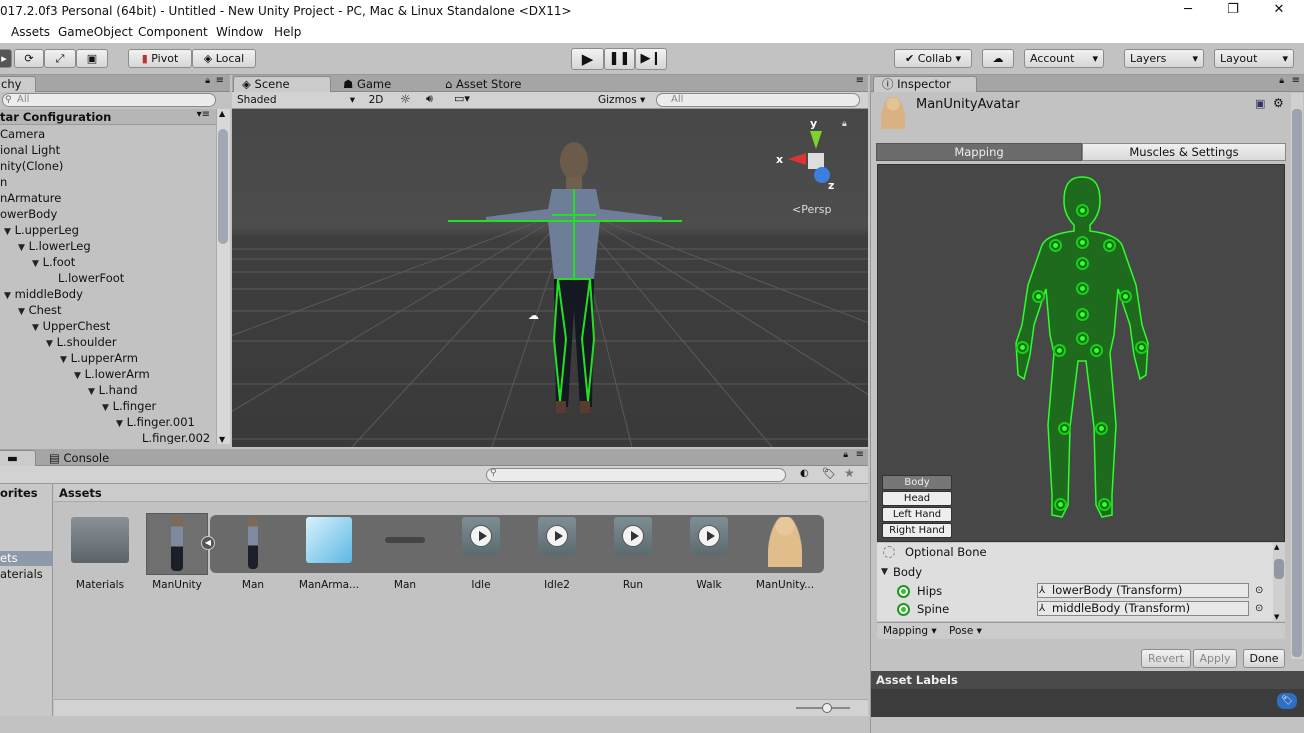  I want to click on apply-button: Apply, so click(1215, 658).